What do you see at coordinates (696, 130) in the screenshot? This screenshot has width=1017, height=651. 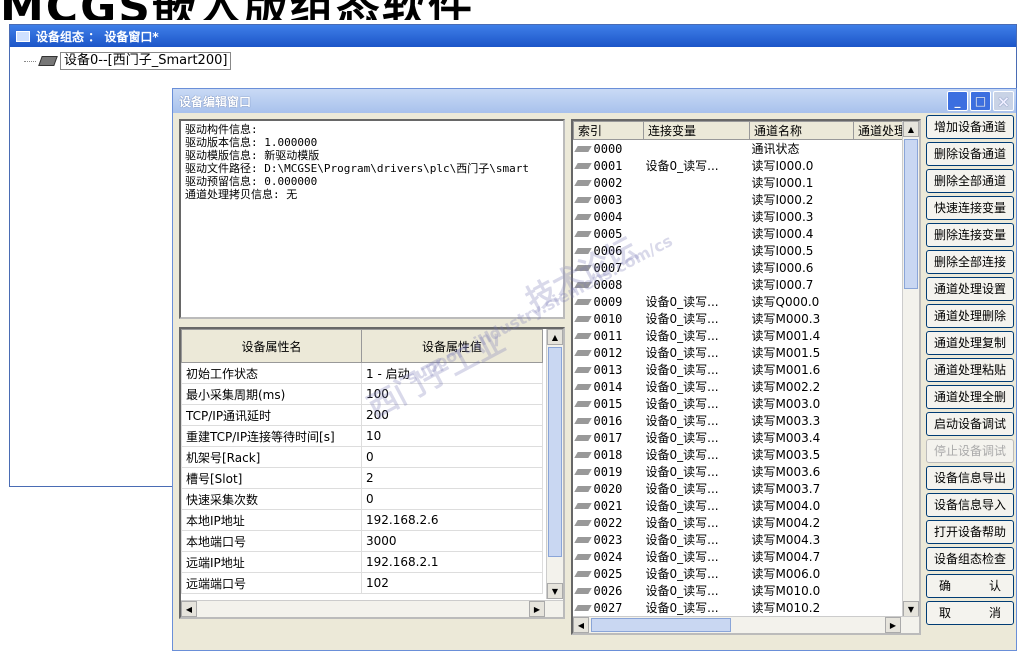 I see `col-header-variable: 连接变量` at bounding box center [696, 130].